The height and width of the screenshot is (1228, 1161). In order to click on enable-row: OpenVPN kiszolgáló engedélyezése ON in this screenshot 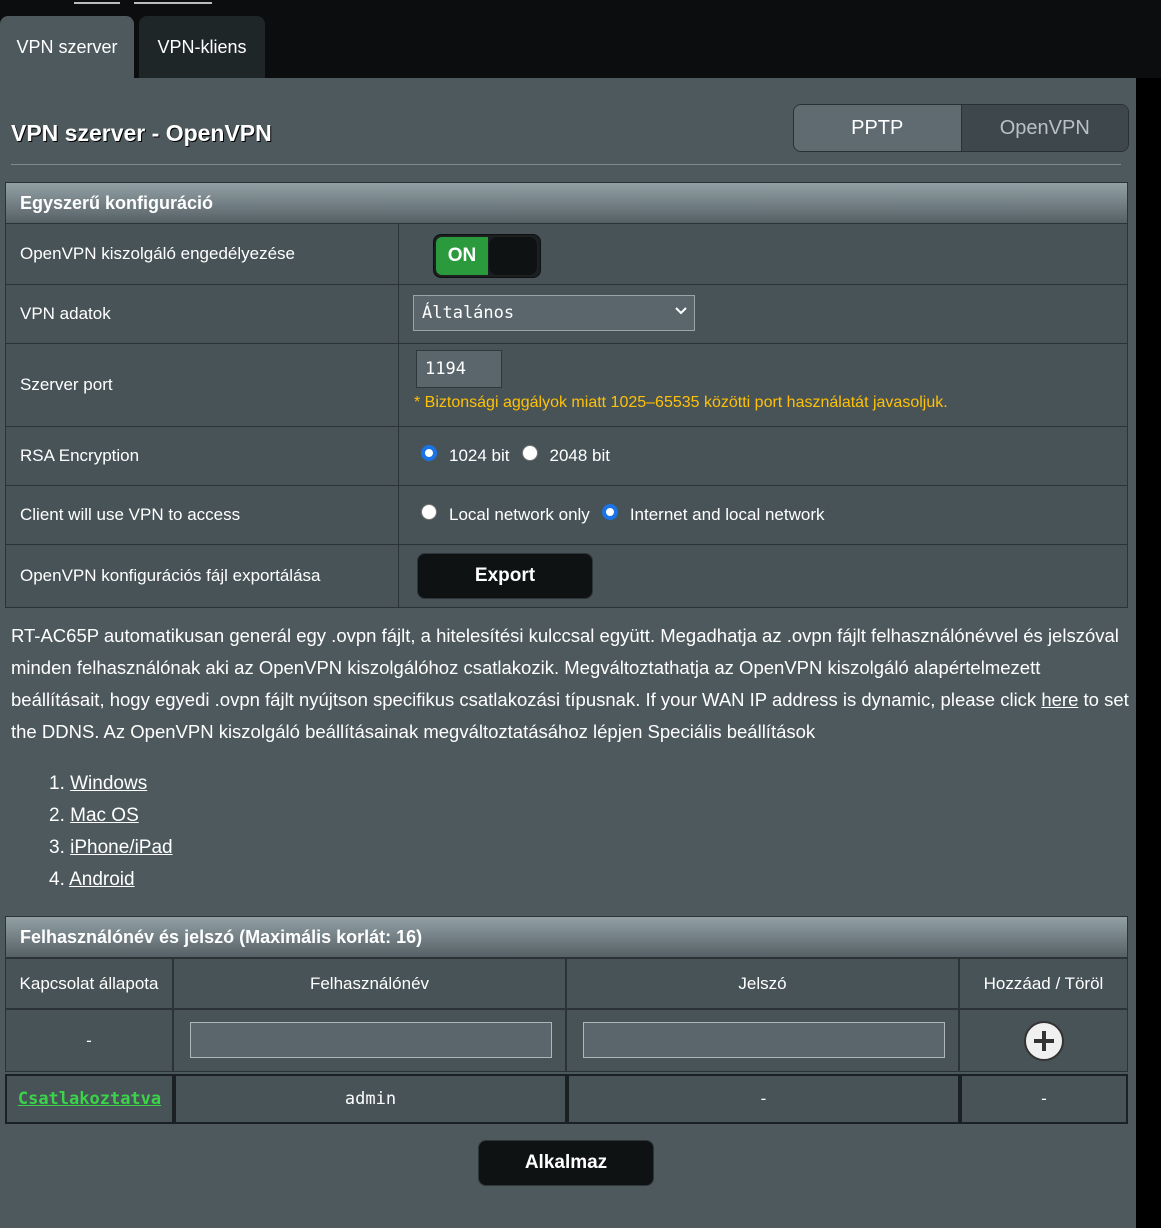, I will do `click(566, 254)`.